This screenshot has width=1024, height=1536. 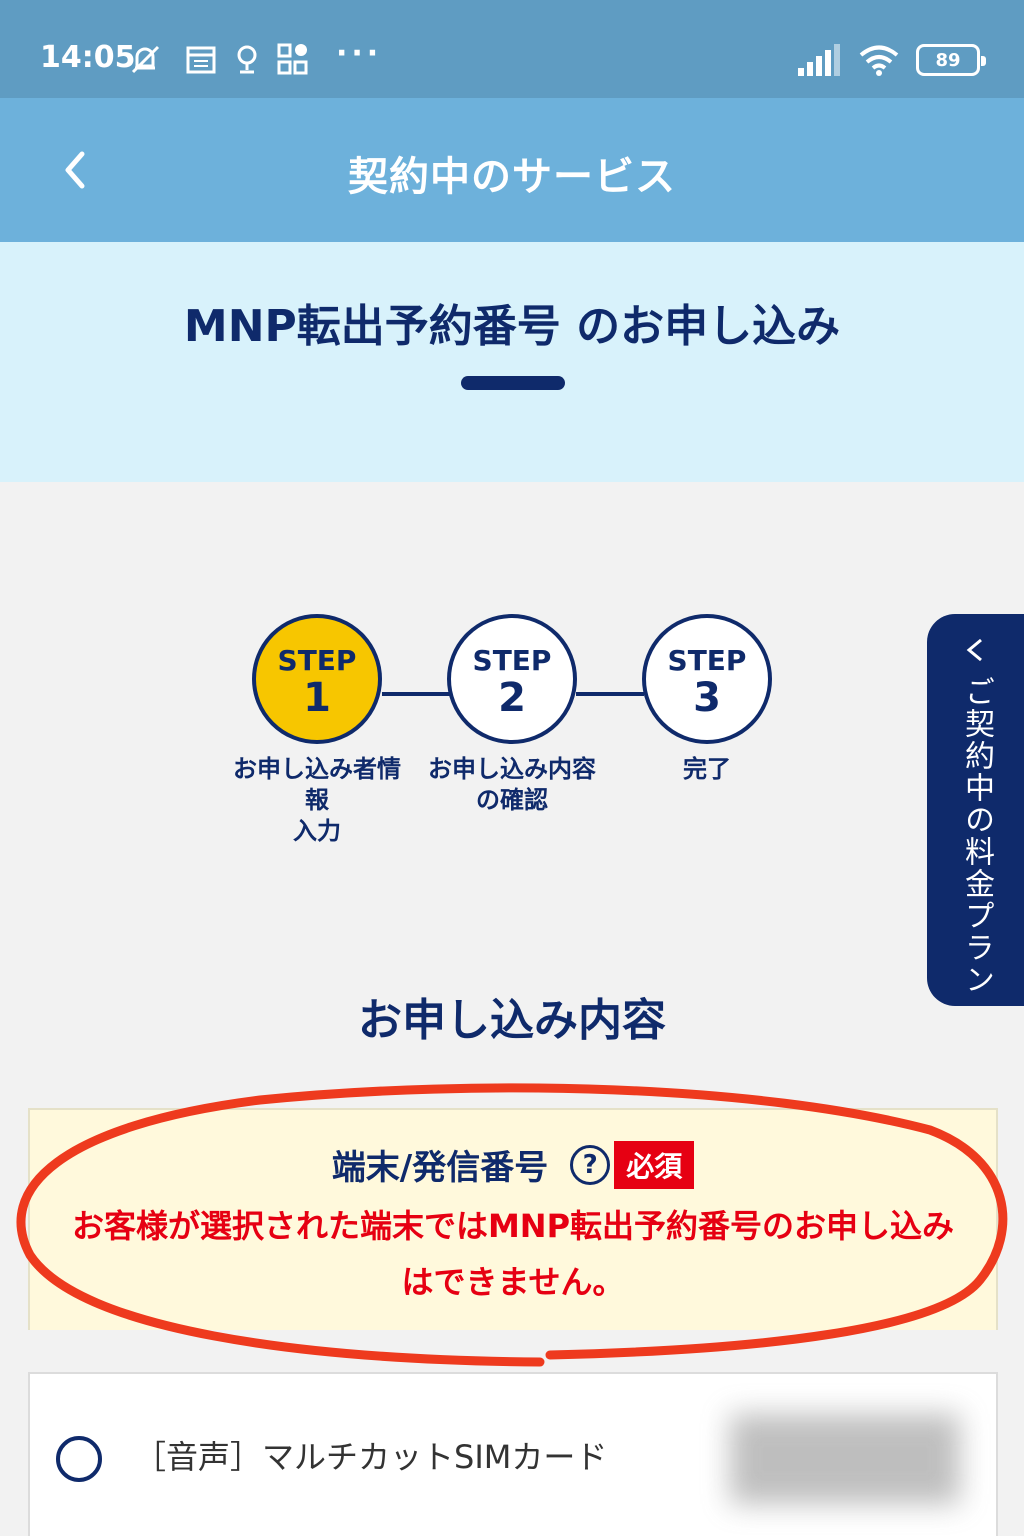 I want to click on caption-line: 報, so click(x=317, y=800).